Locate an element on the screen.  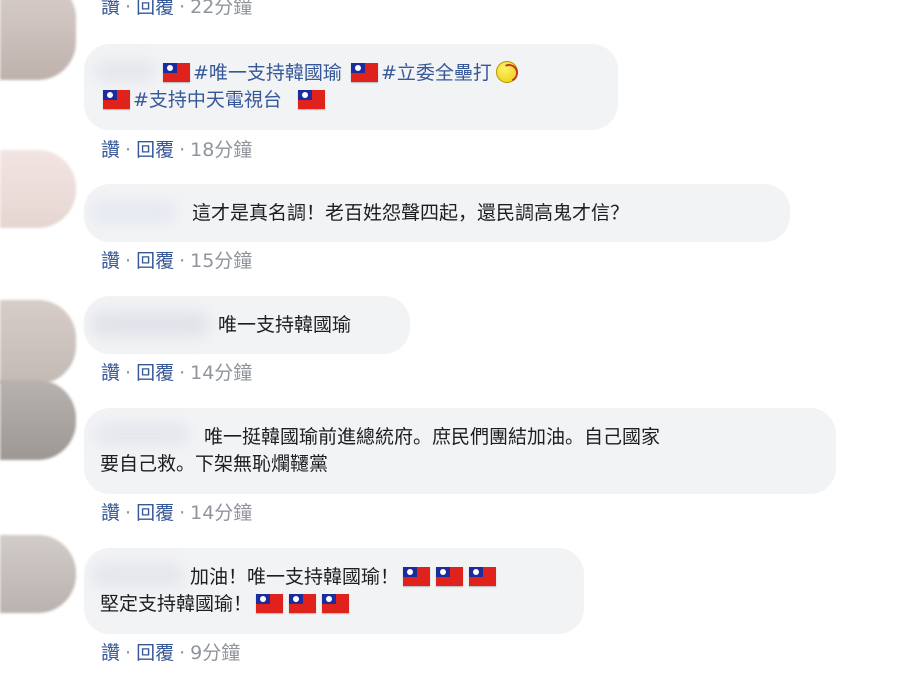
comment-bubble: 加油！唯一支持韓國瑜！ 堅定支持韓國瑜！ is located at coordinates (334, 591).